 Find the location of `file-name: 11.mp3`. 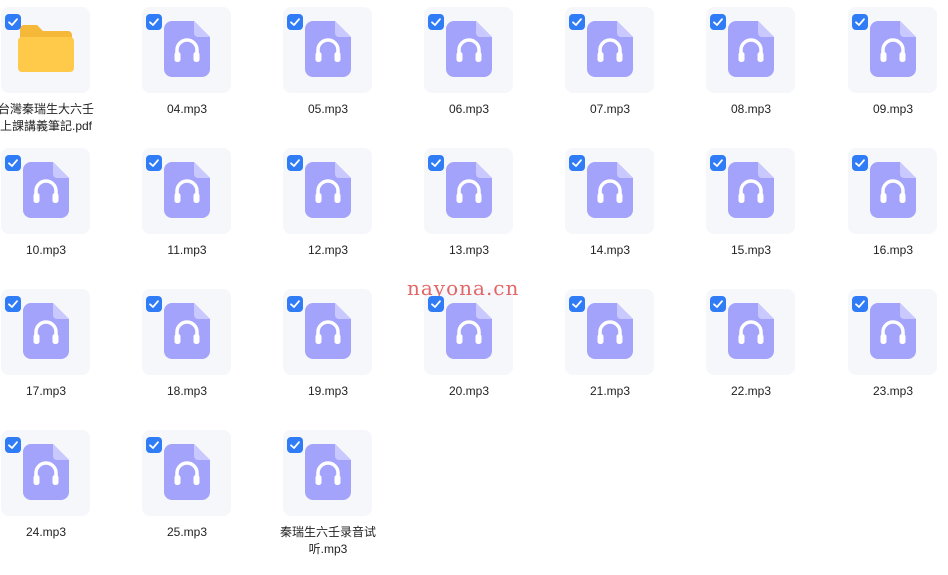

file-name: 11.mp3 is located at coordinates (187, 250).